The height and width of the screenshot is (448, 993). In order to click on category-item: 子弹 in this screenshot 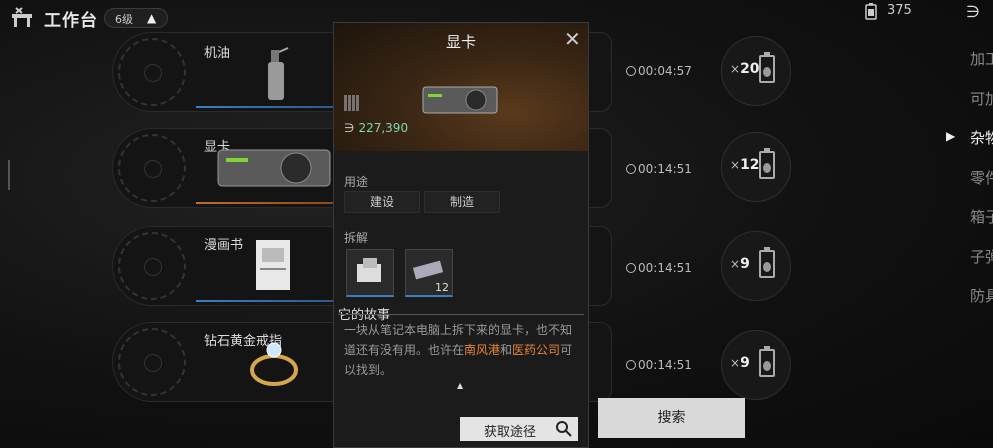, I will do `click(981, 256)`.